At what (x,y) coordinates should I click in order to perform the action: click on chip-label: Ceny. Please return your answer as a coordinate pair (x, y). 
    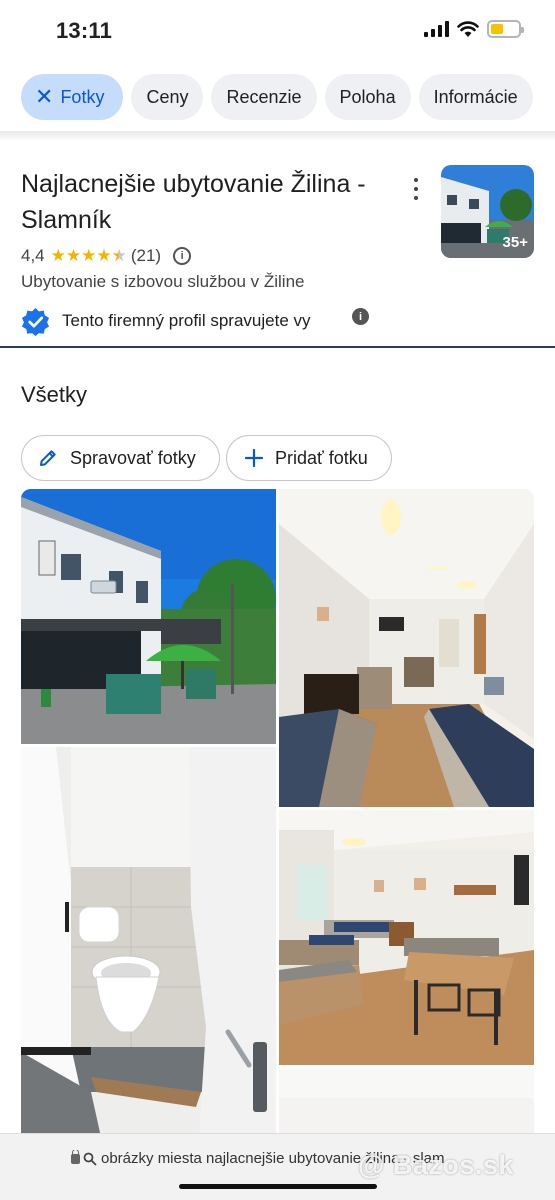
    Looking at the image, I should click on (167, 96).